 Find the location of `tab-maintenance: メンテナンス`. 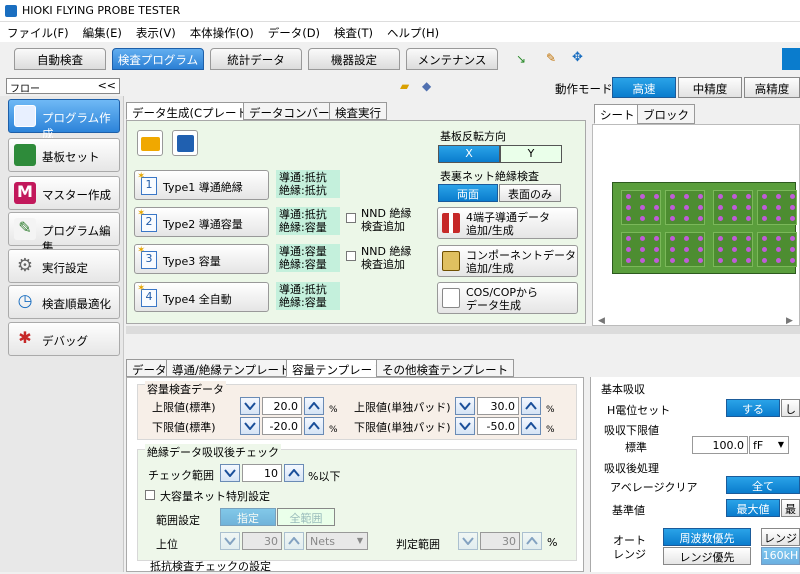

tab-maintenance: メンテナンス is located at coordinates (452, 59).